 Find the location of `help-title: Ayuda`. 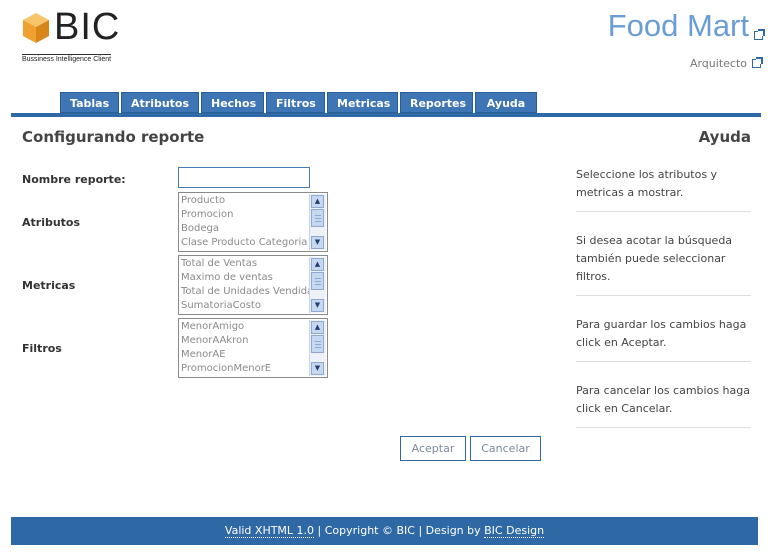

help-title: Ayuda is located at coordinates (724, 137).